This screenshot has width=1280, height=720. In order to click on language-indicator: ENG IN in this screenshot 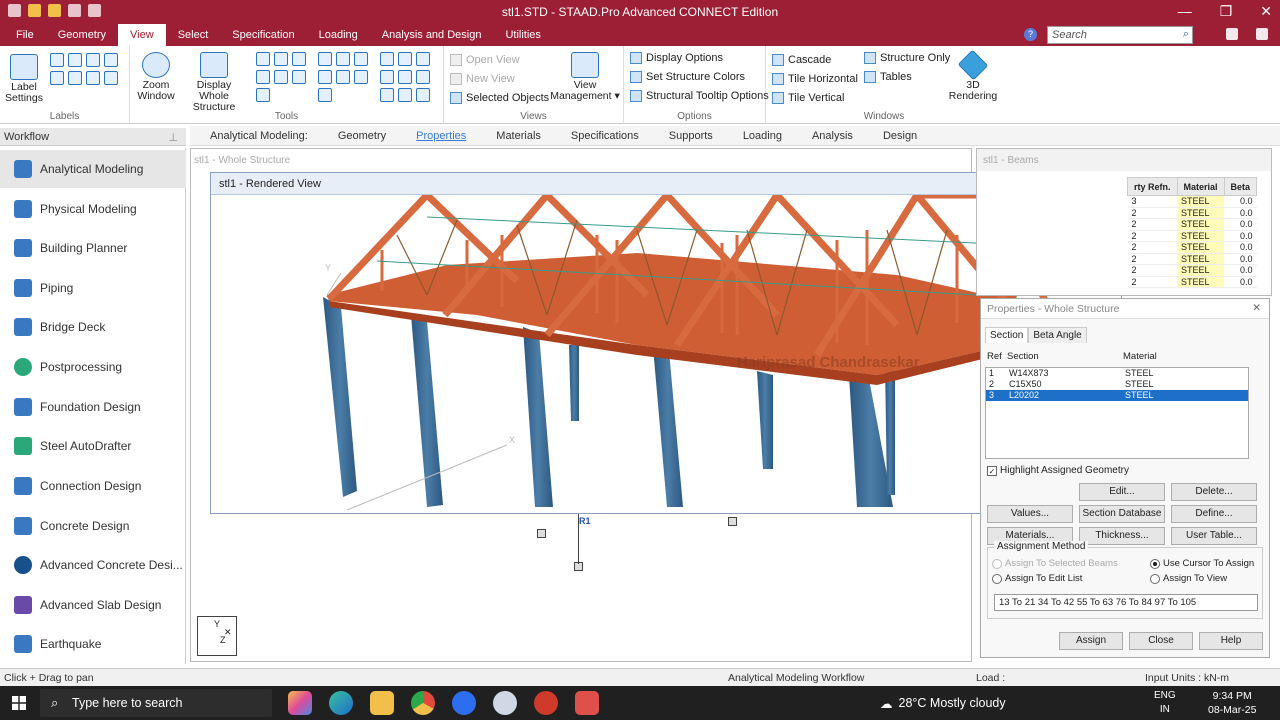, I will do `click(1165, 703)`.